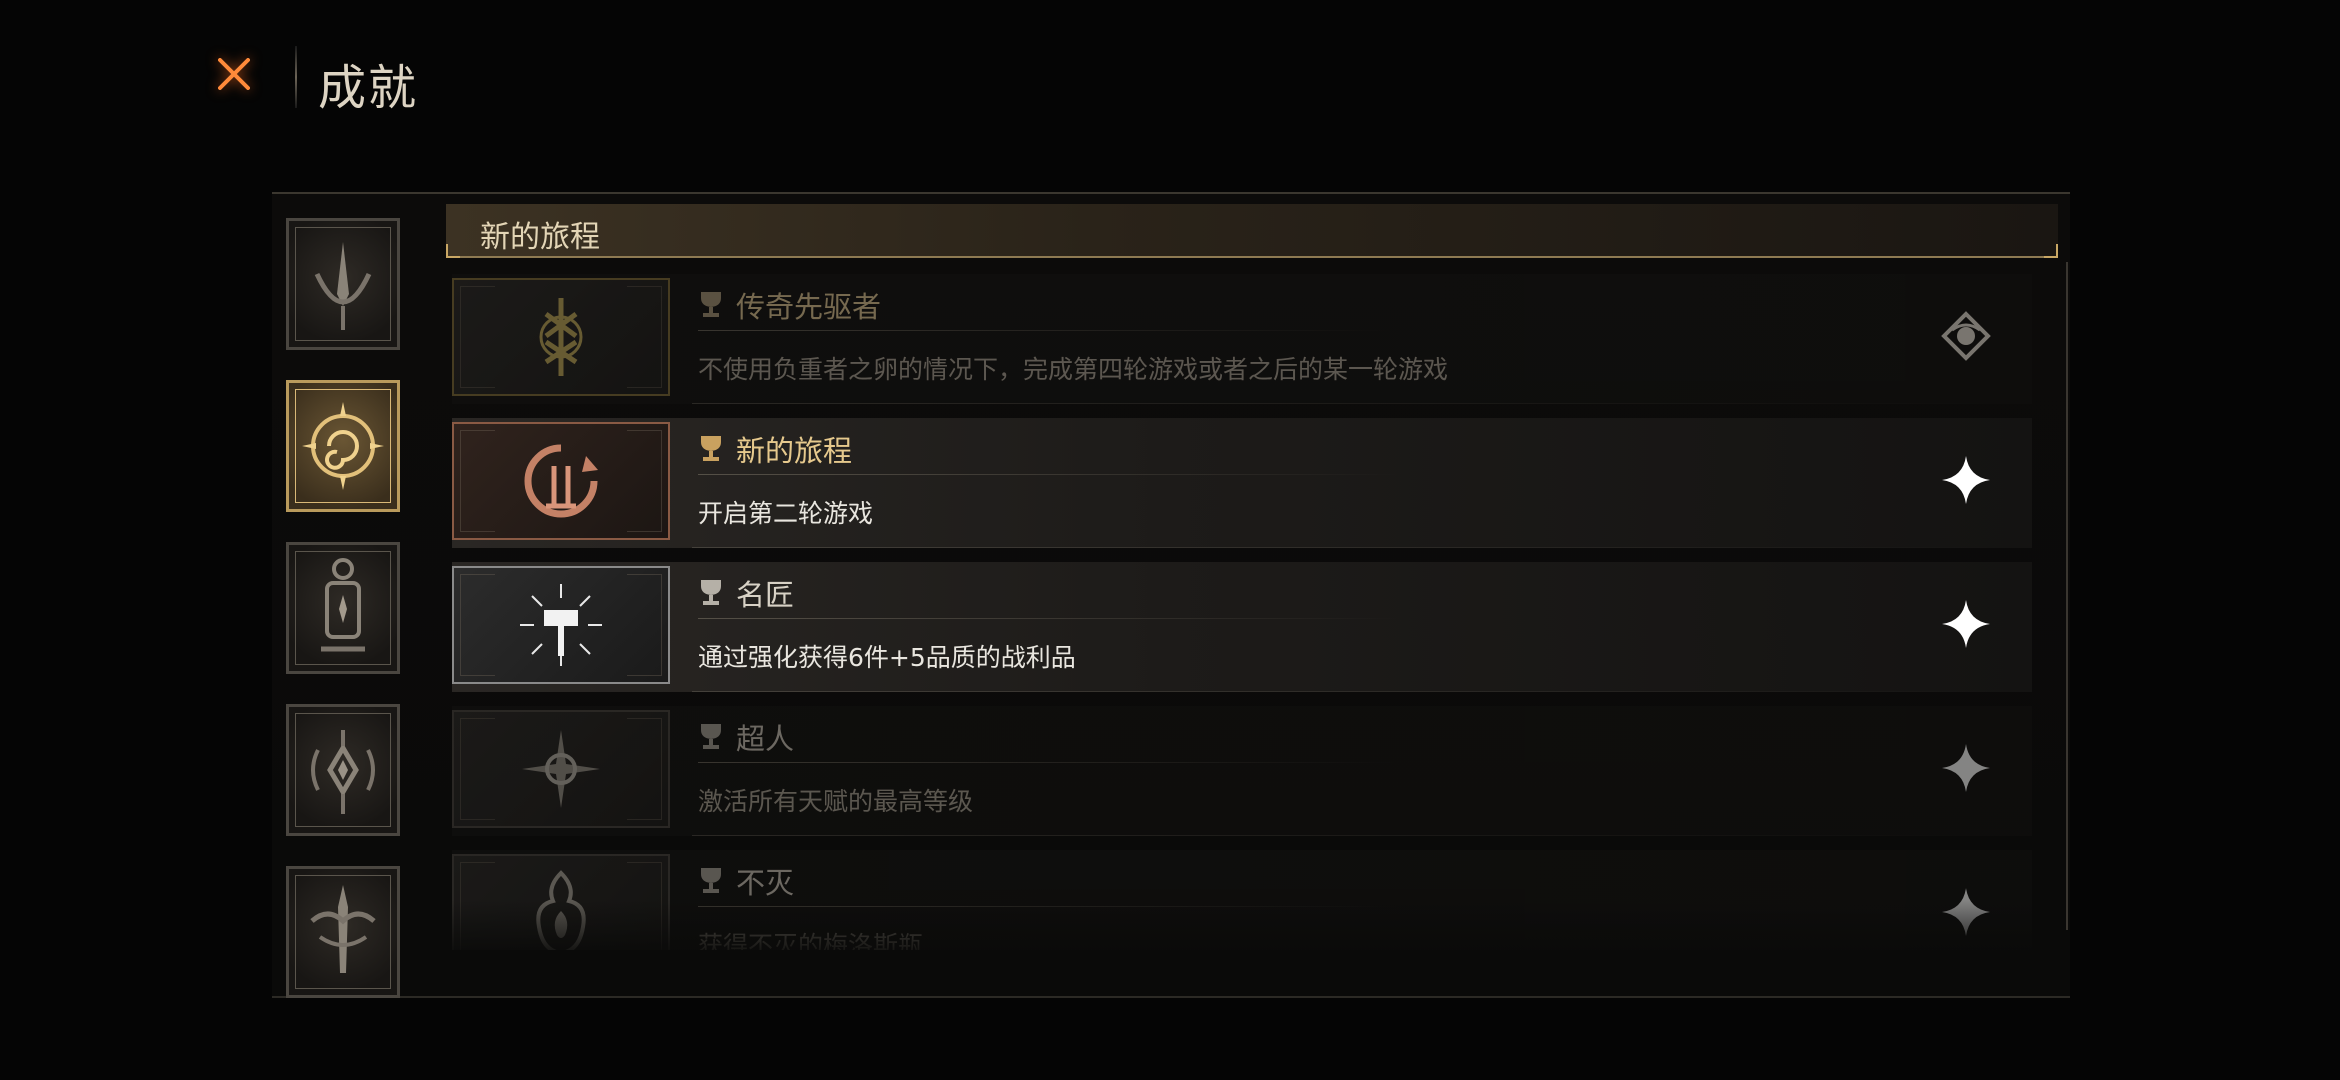  What do you see at coordinates (1242, 339) in the screenshot?
I see `achievement-row-1: 传奇先驱者 不使用负重者之卵的情况下，完成第四轮游戏或者之后的某一轮游戏` at bounding box center [1242, 339].